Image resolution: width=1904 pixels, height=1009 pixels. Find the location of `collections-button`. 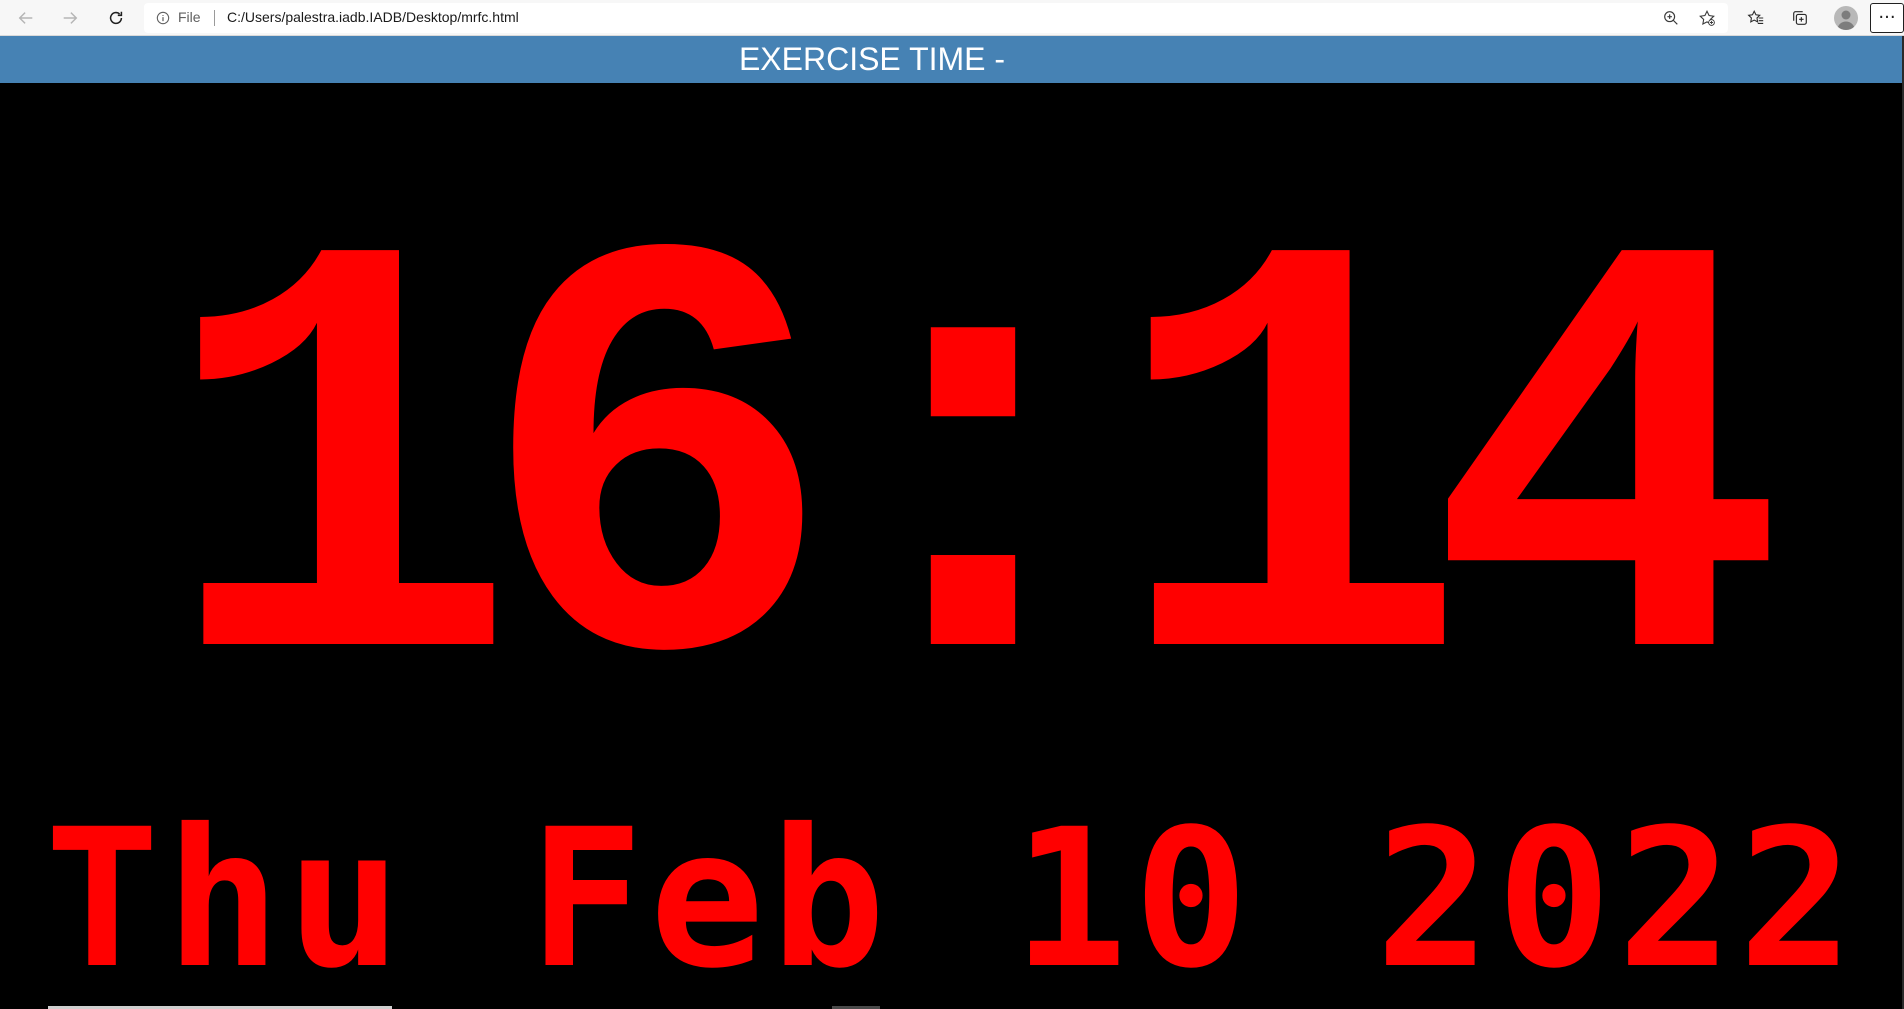

collections-button is located at coordinates (1800, 18).